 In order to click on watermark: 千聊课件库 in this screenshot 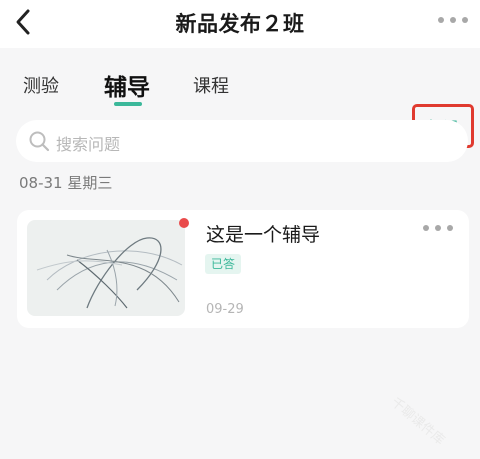, I will do `click(417, 422)`.